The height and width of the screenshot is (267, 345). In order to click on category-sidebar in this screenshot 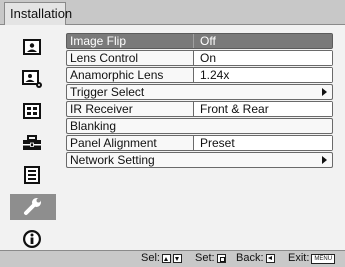, I will do `click(31, 141)`.